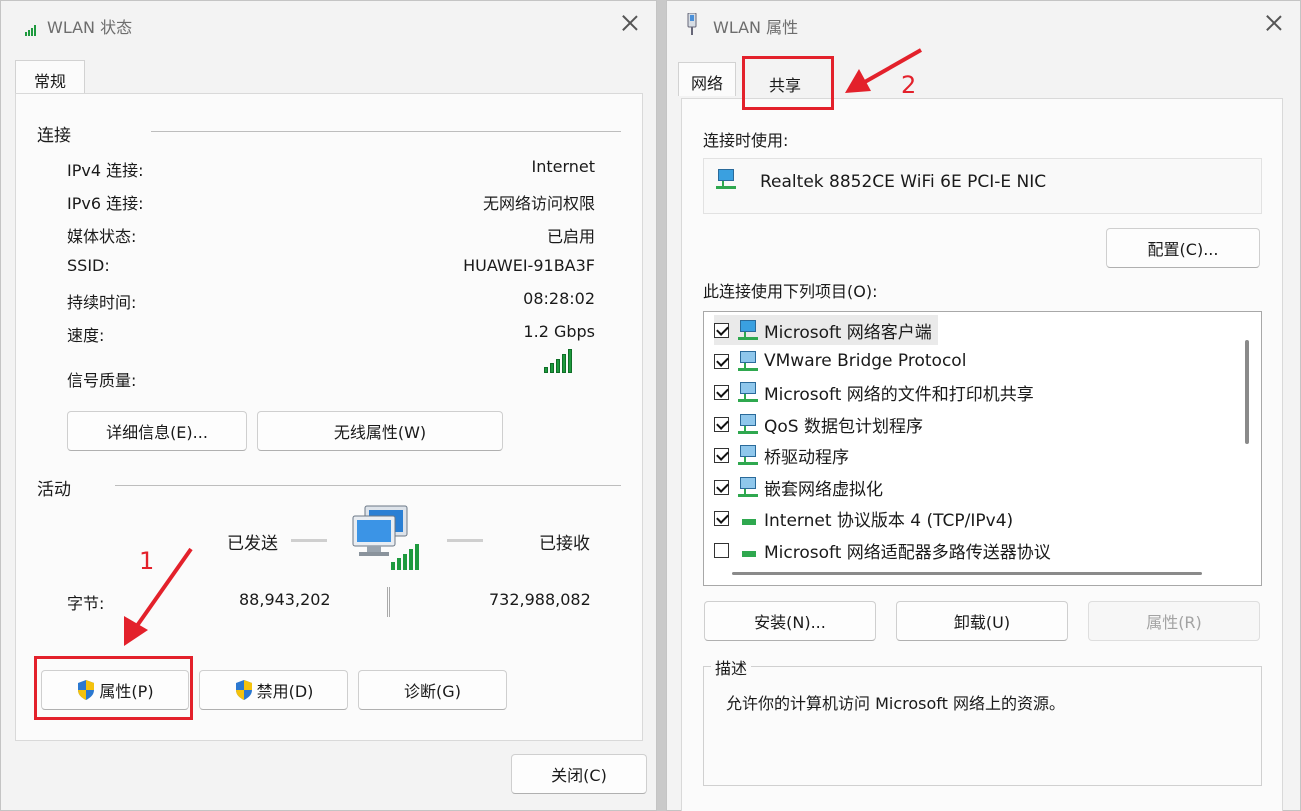  I want to click on connection-group-title: 连接, so click(54, 136).